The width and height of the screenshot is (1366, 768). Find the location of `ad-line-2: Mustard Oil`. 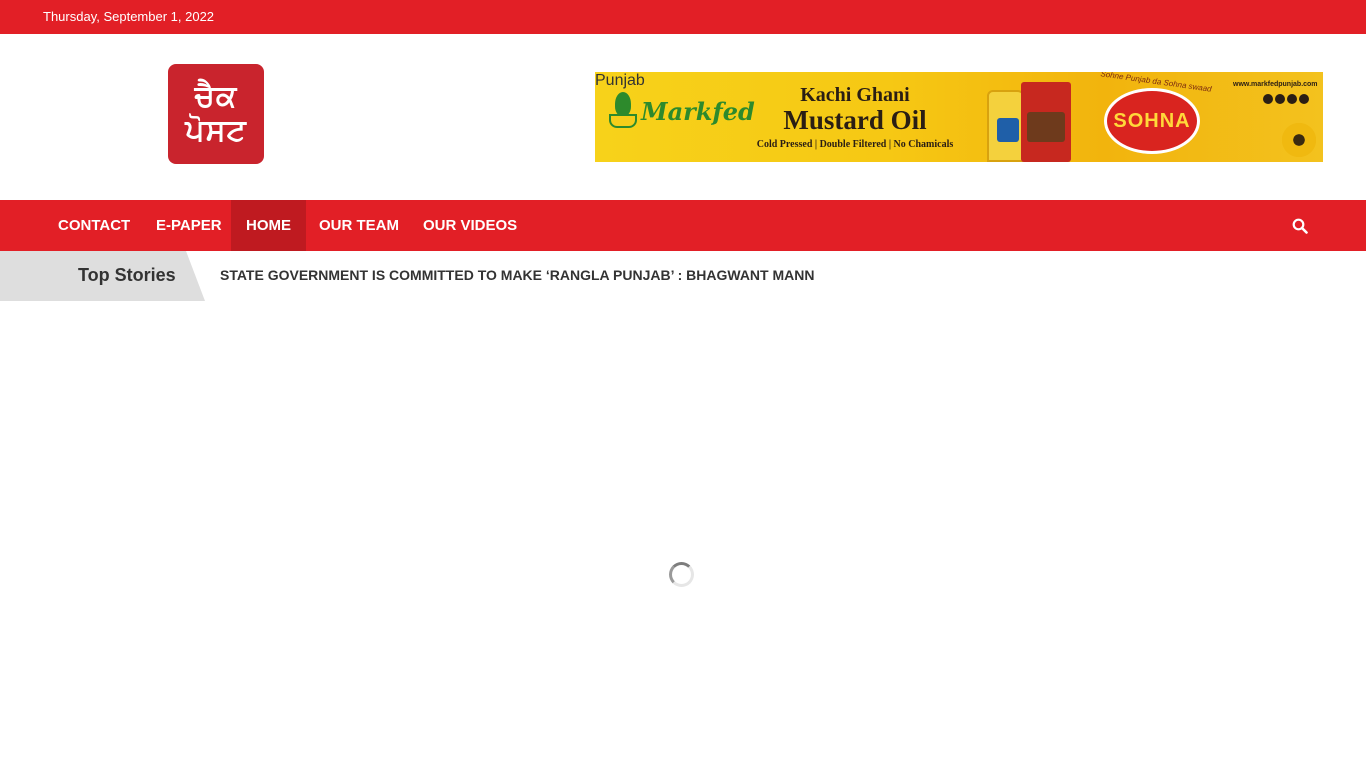

ad-line-2: Mustard Oil is located at coordinates (855, 120).